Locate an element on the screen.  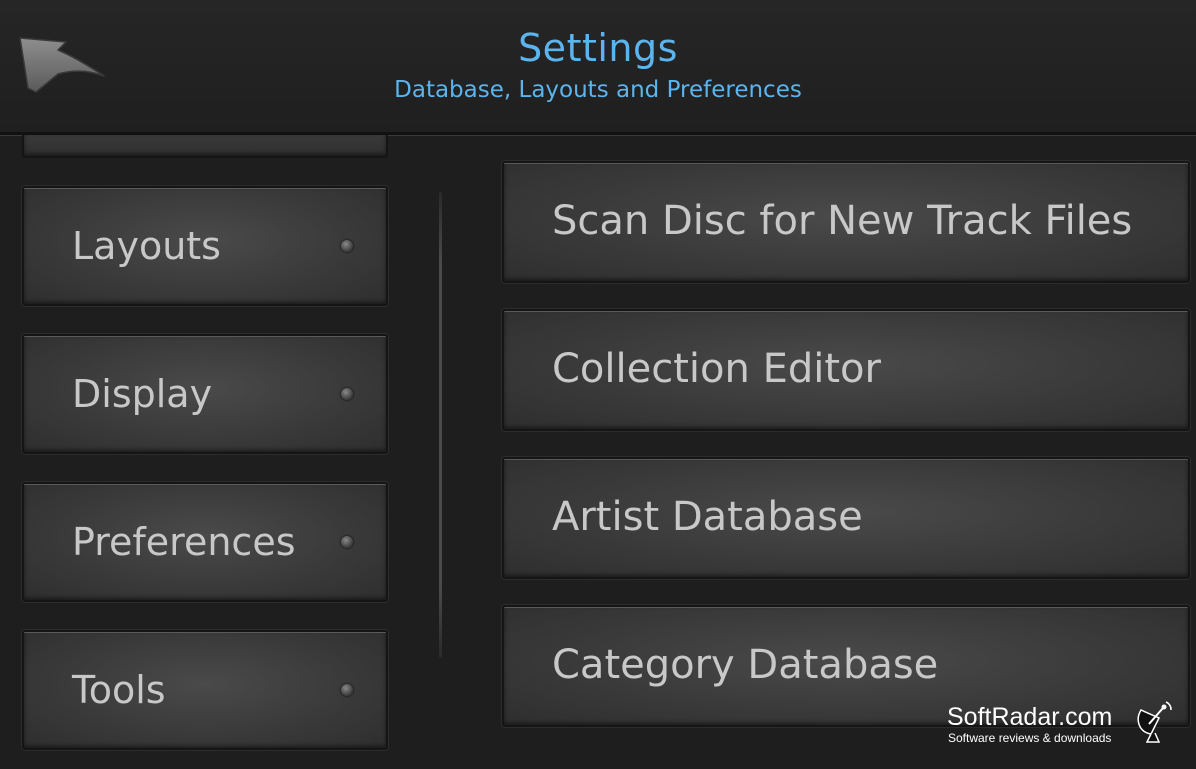
watermark-tagline: Software reviews & downloads is located at coordinates (1030, 738).